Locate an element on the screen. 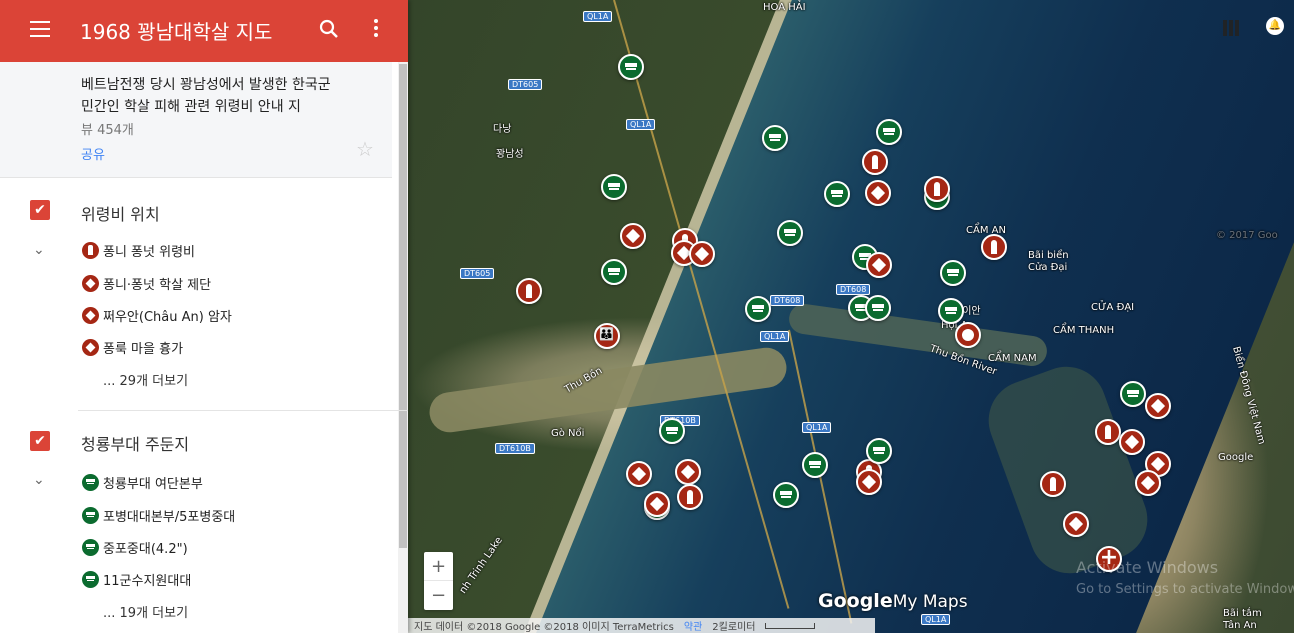 The height and width of the screenshot is (633, 1294). scale-label: 2킬로미터 is located at coordinates (734, 627).